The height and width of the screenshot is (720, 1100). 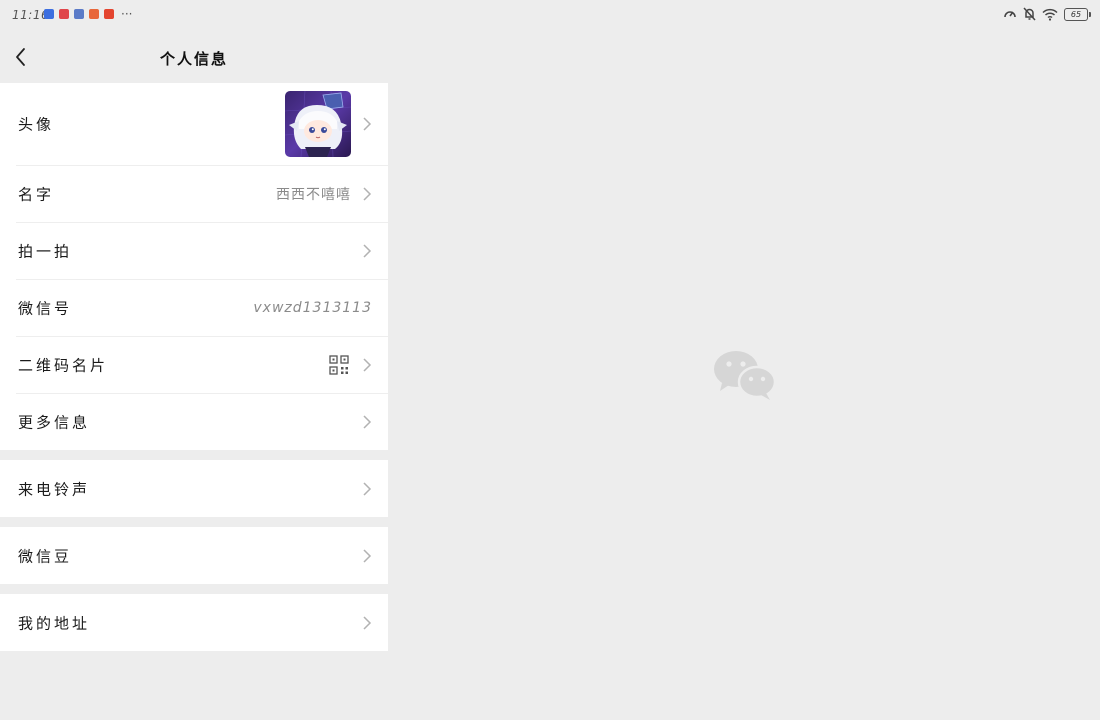 I want to click on pat-row: 拍一拍, so click(x=194, y=250).